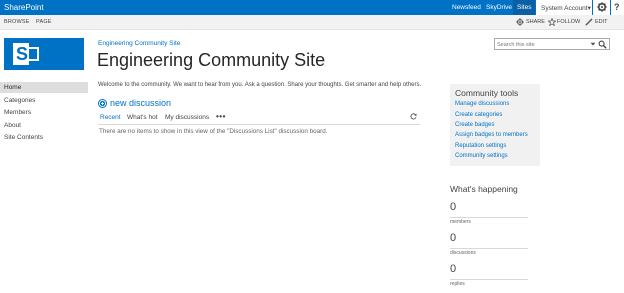  Describe the element at coordinates (499, 7) in the screenshot. I see `suite-link-skydrive: SkyDrive` at that location.